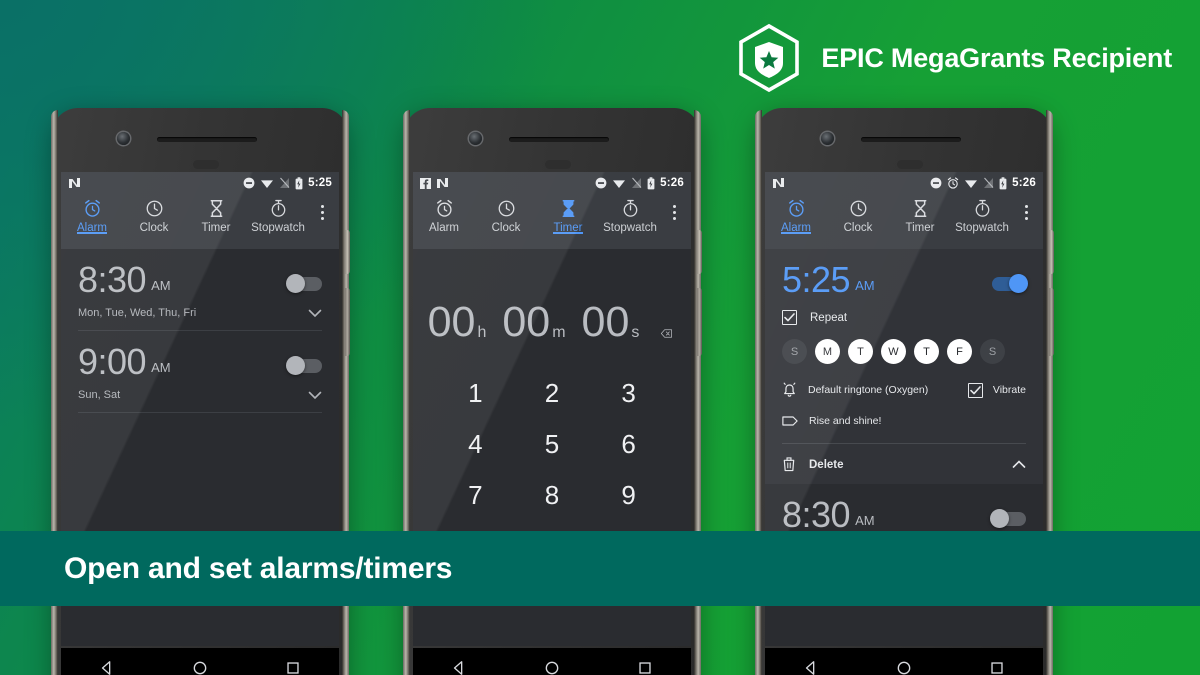 Image resolution: width=1200 pixels, height=675 pixels. Describe the element at coordinates (482, 332) in the screenshot. I see `timer-hours-unit: h` at that location.